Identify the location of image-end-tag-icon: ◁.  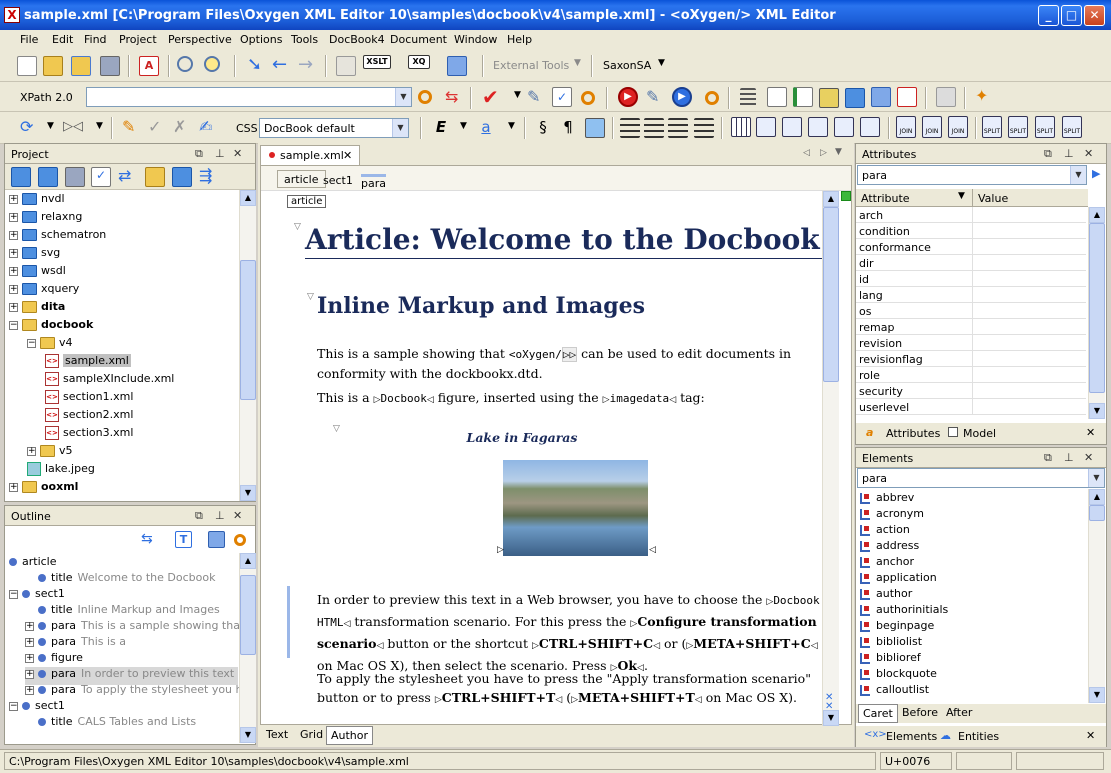
(652, 550).